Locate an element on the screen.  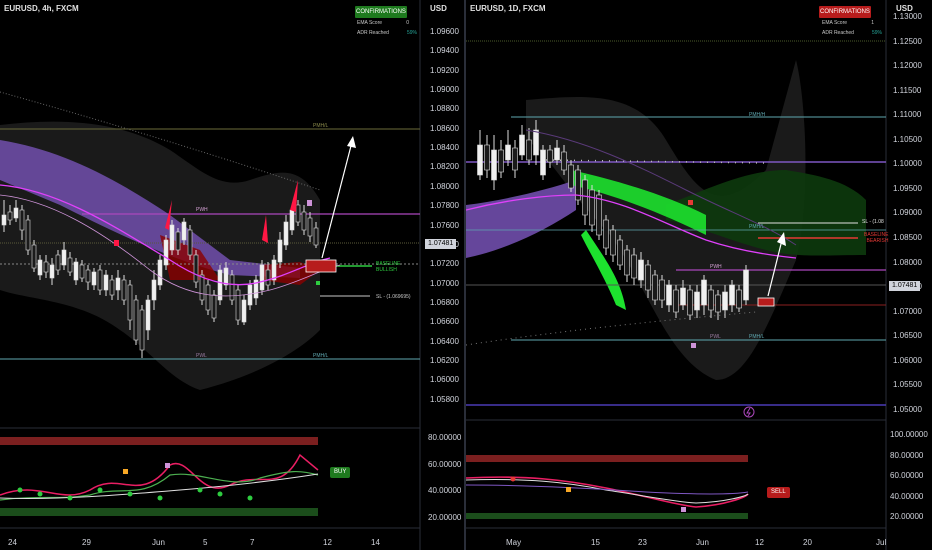
lightning-bolt is located at coordinates (748, 412).